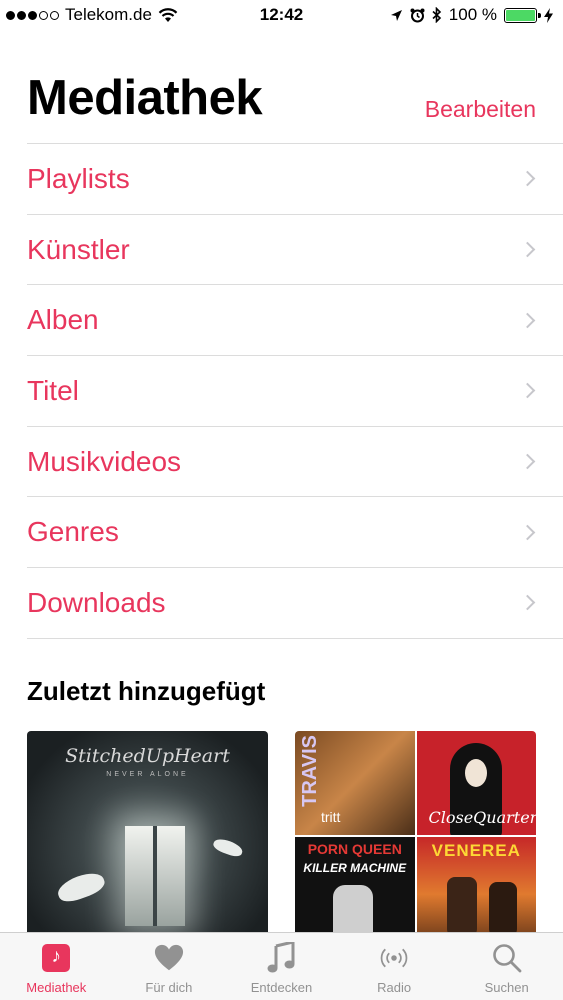 The image size is (563, 1000). I want to click on status-left: Telekom.de, so click(92, 15).